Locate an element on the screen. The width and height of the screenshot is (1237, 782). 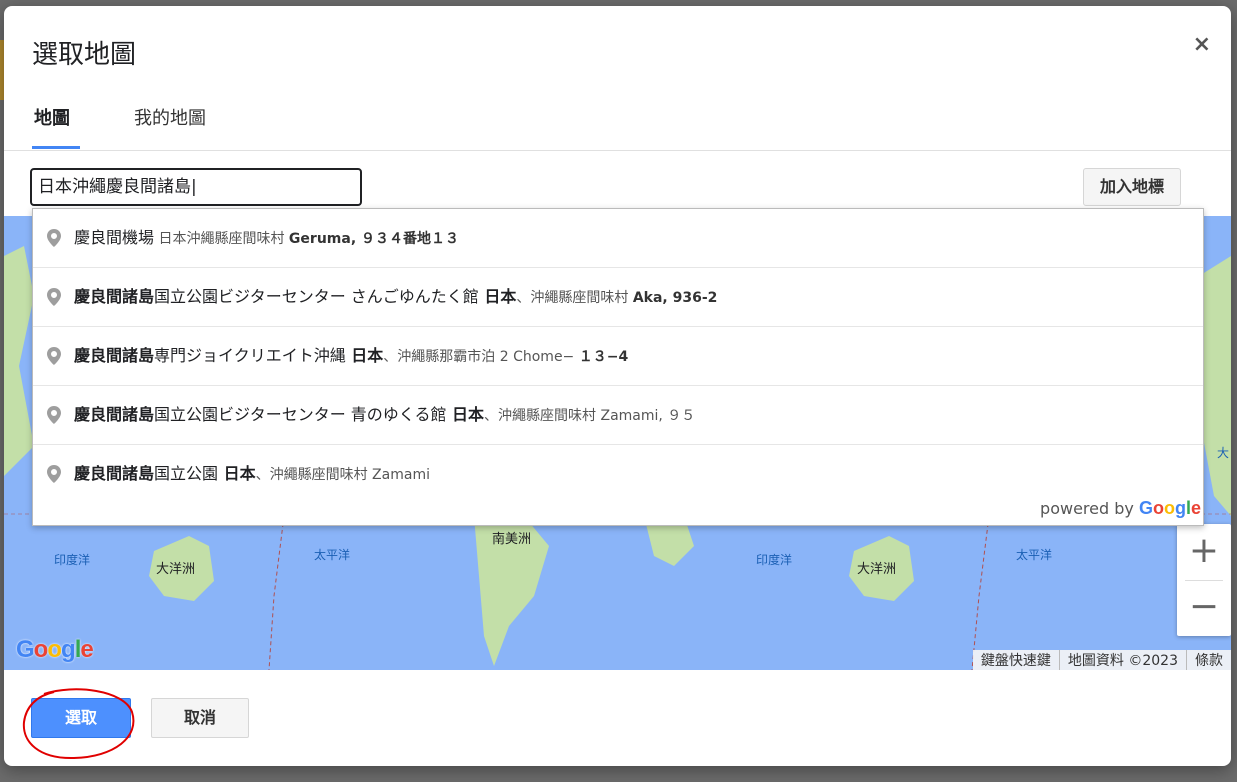
suggestion-address-bold: Aka, 936-2 is located at coordinates (675, 298).